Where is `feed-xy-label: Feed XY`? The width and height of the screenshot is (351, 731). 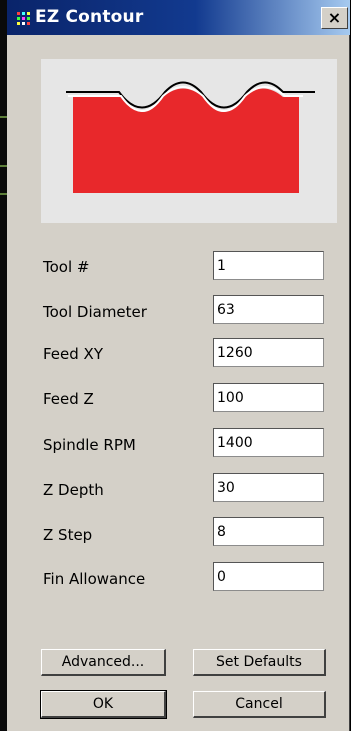
feed-xy-label: Feed XY is located at coordinates (73, 354).